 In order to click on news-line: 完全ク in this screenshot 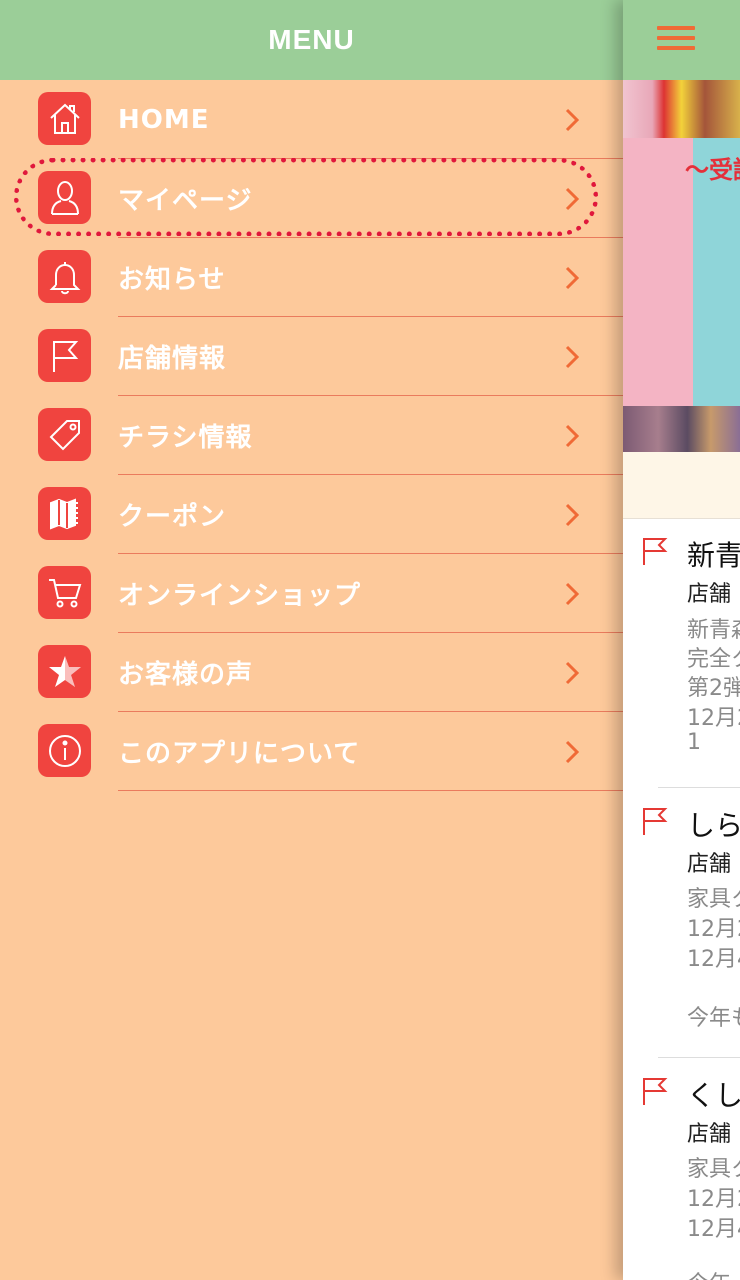, I will do `click(713, 659)`.